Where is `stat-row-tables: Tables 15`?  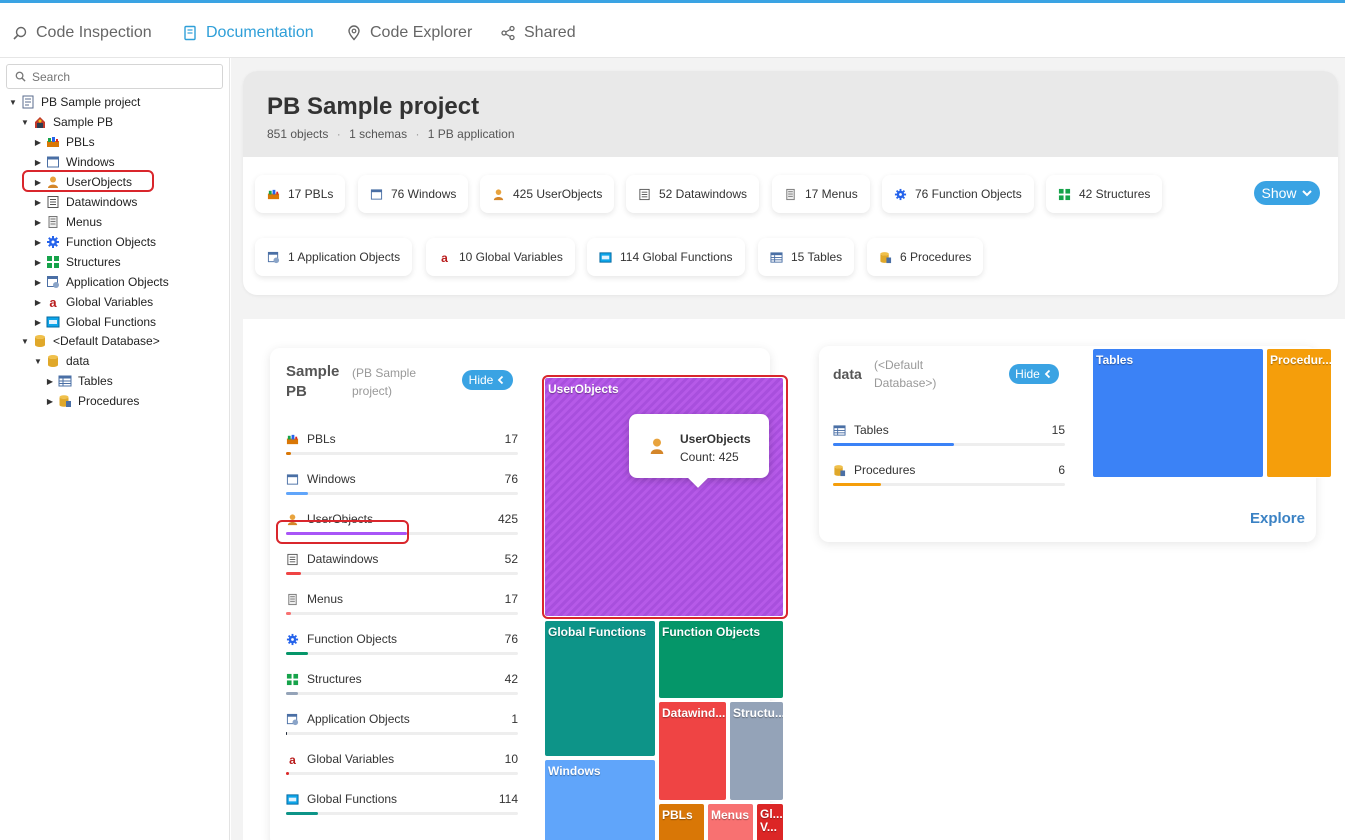 stat-row-tables: Tables 15 is located at coordinates (949, 436).